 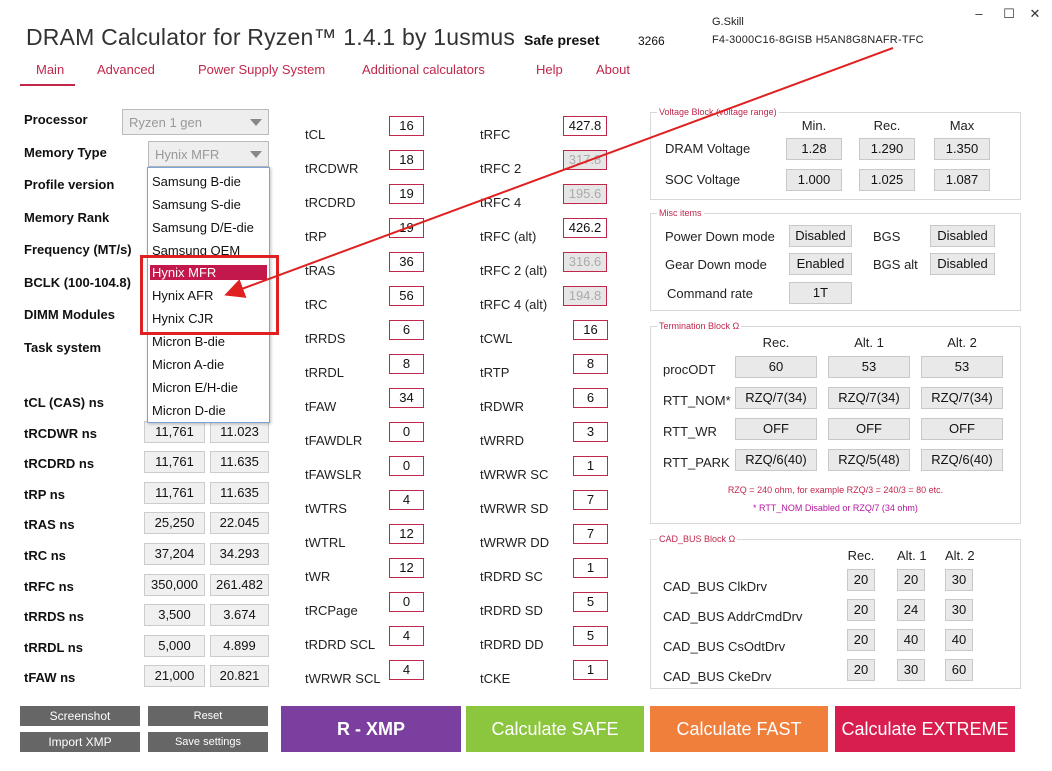 I want to click on dropdown-option-samsung-d-e-die: Samsung D/E-die, so click(x=203, y=227).